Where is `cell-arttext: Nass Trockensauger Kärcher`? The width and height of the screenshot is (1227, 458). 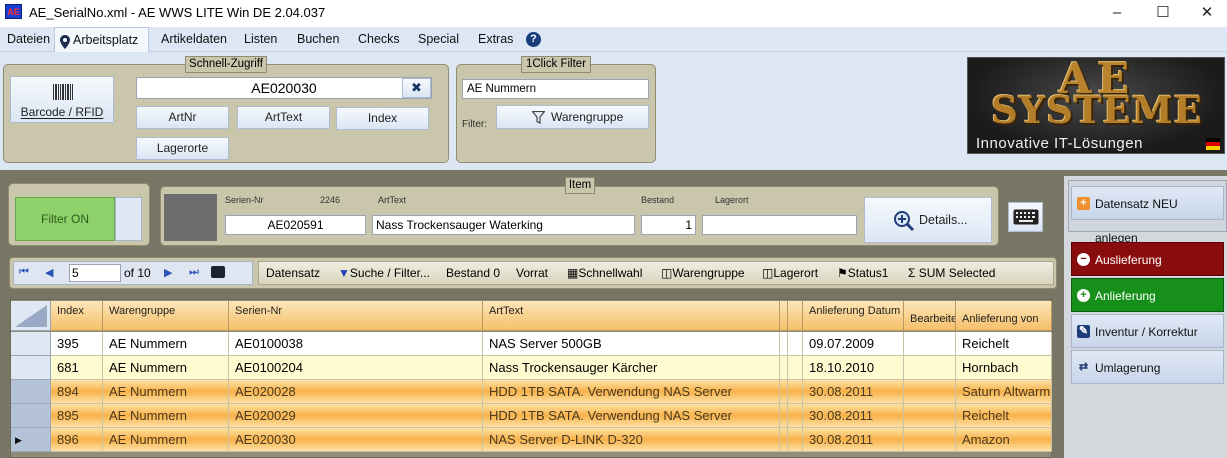 cell-arttext: Nass Trockensauger Kärcher is located at coordinates (631, 368).